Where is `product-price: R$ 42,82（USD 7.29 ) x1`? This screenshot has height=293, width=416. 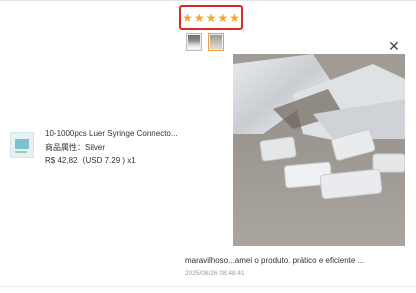
product-price: R$ 42,82（USD 7.29 ) x1 is located at coordinates (90, 160).